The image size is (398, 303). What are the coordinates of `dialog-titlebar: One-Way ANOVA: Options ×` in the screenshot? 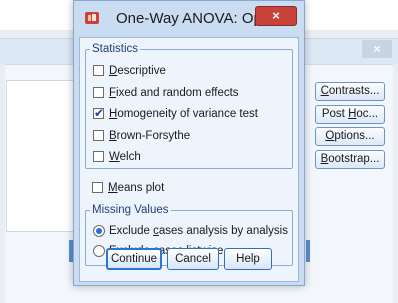 It's located at (189, 18).